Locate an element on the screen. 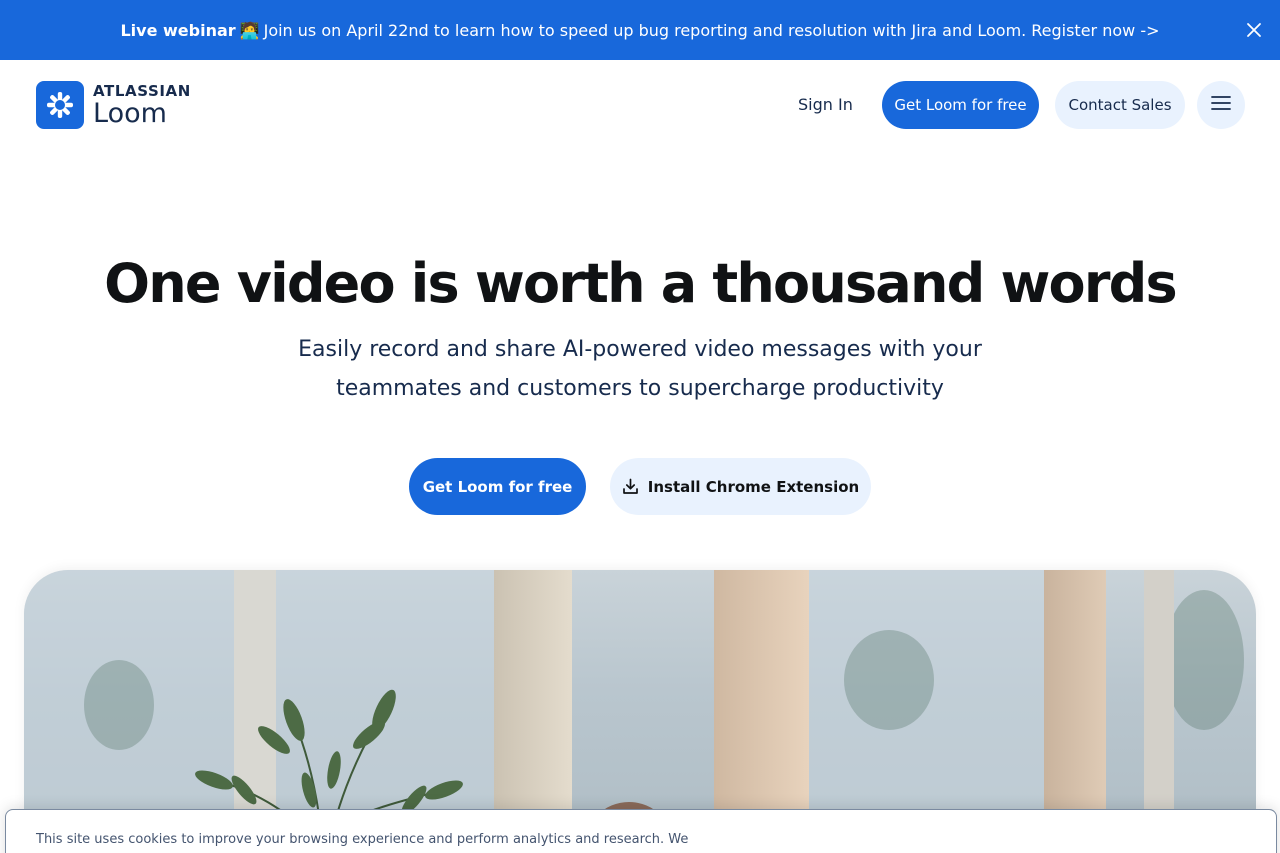  menu-button is located at coordinates (1221, 105).